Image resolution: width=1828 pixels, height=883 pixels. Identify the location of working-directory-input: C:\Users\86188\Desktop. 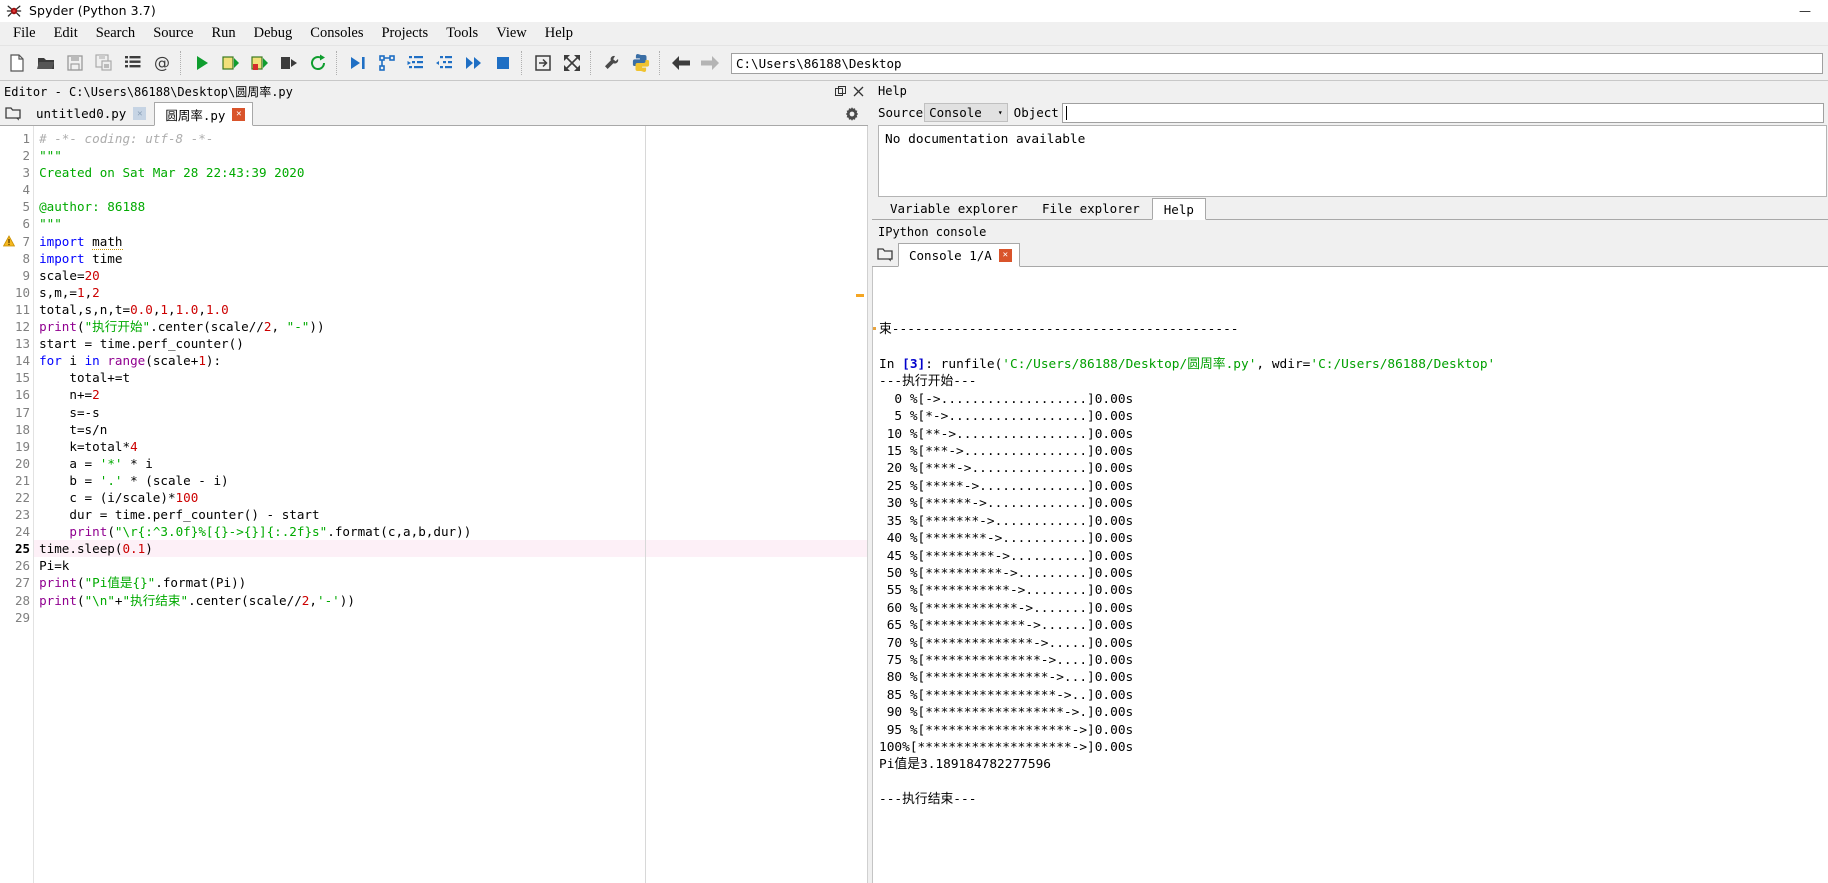
(1277, 63).